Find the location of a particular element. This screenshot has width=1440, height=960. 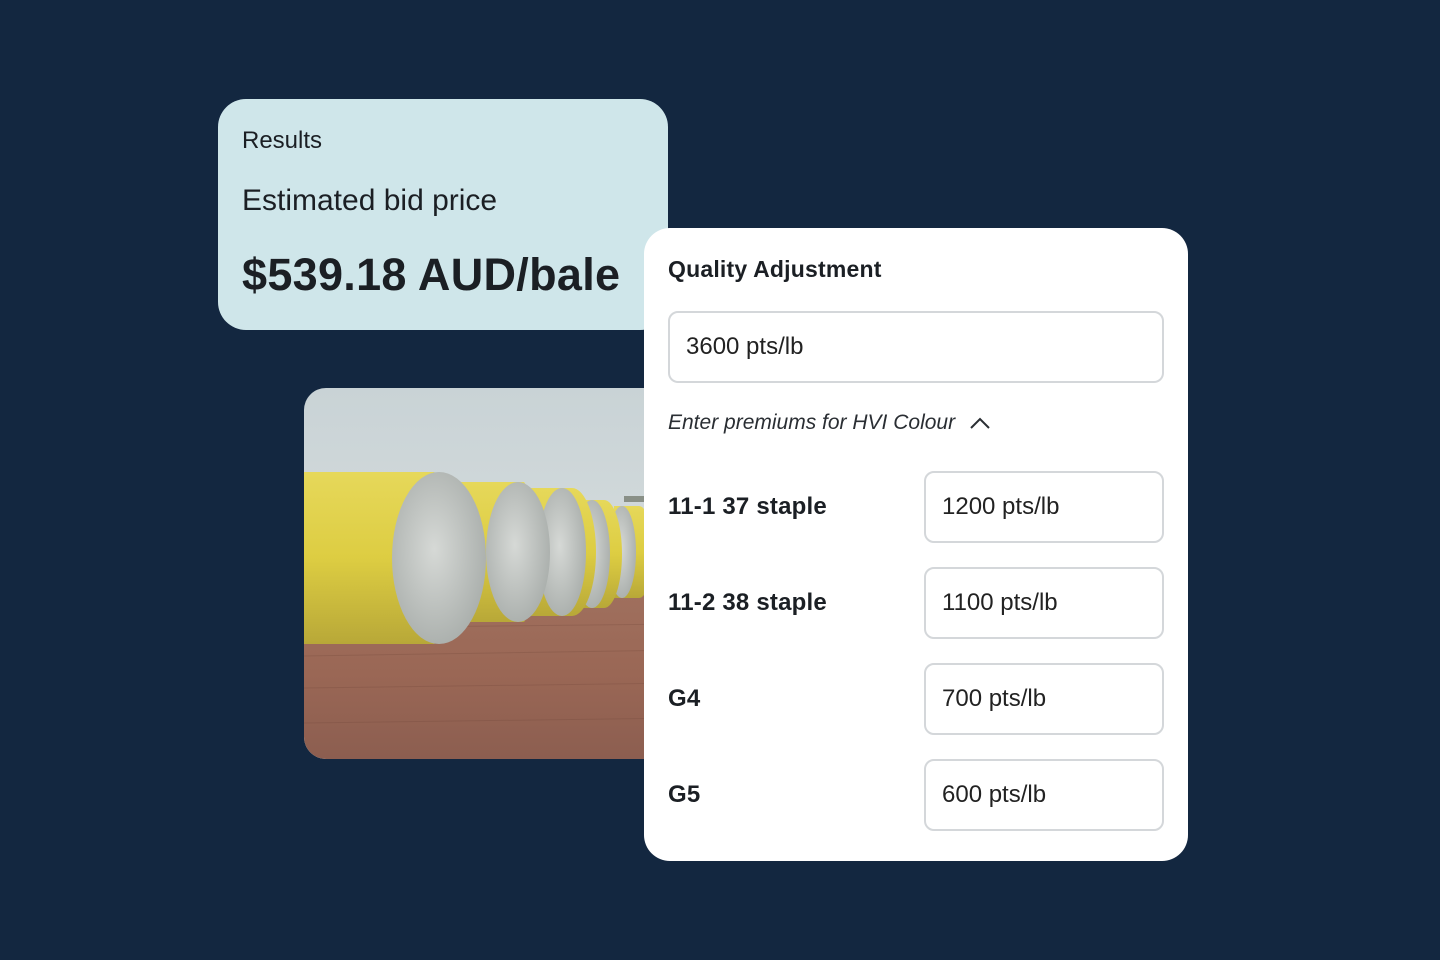

estimated-bid-price-value: $539.18 AUD/bale is located at coordinates (431, 274).